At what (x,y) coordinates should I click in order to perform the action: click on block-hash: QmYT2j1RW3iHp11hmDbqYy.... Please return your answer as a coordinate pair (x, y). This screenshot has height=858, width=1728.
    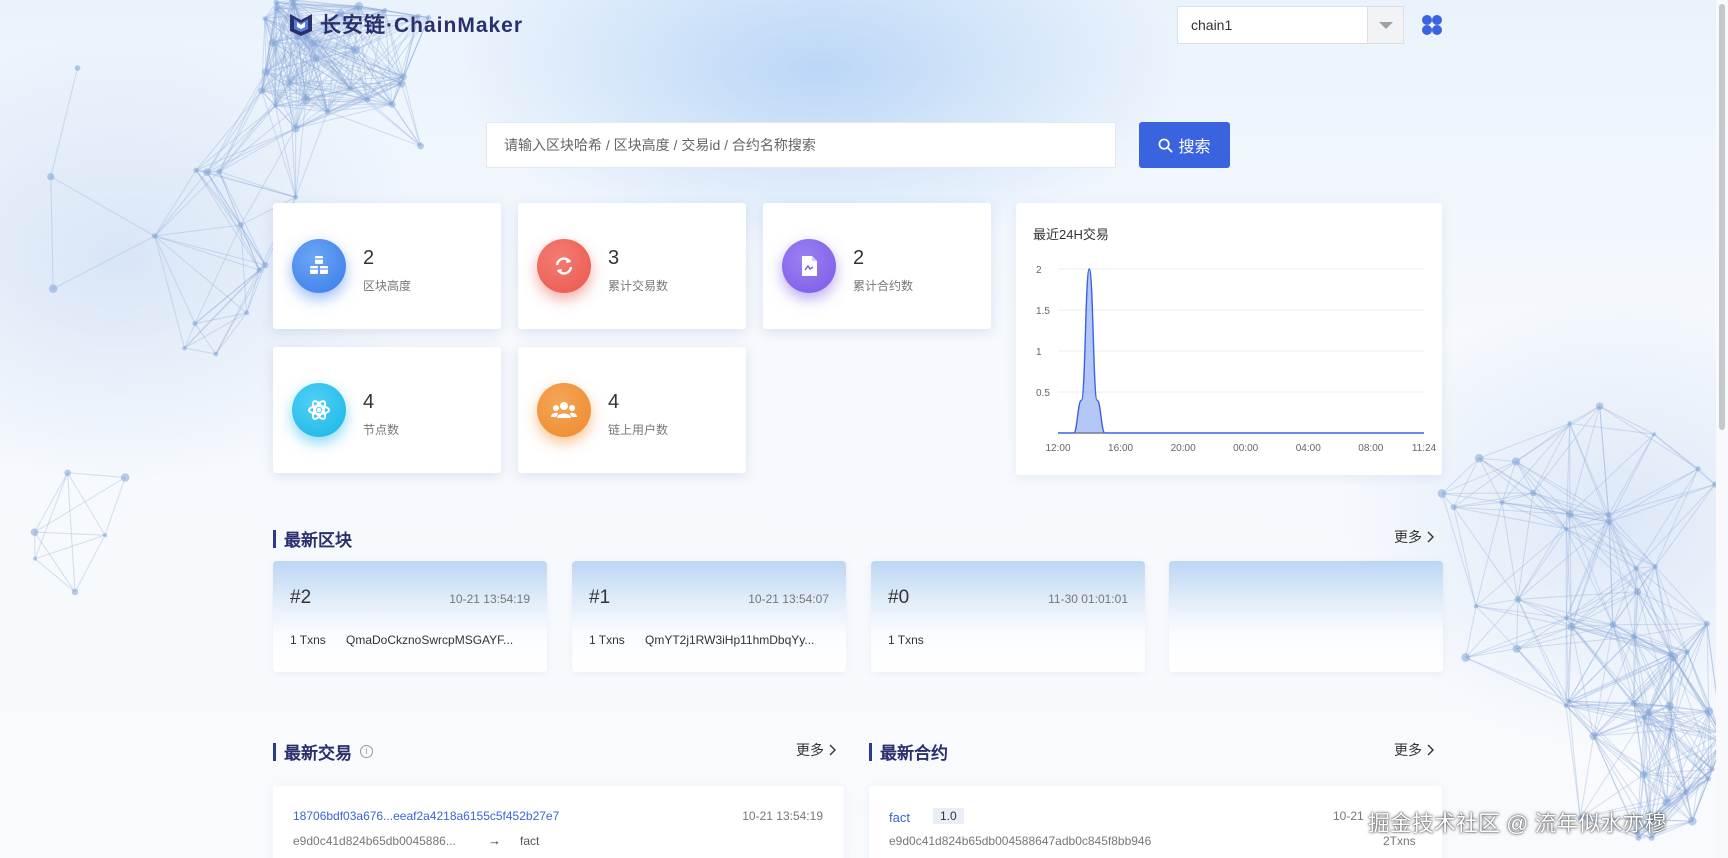
    Looking at the image, I should click on (737, 640).